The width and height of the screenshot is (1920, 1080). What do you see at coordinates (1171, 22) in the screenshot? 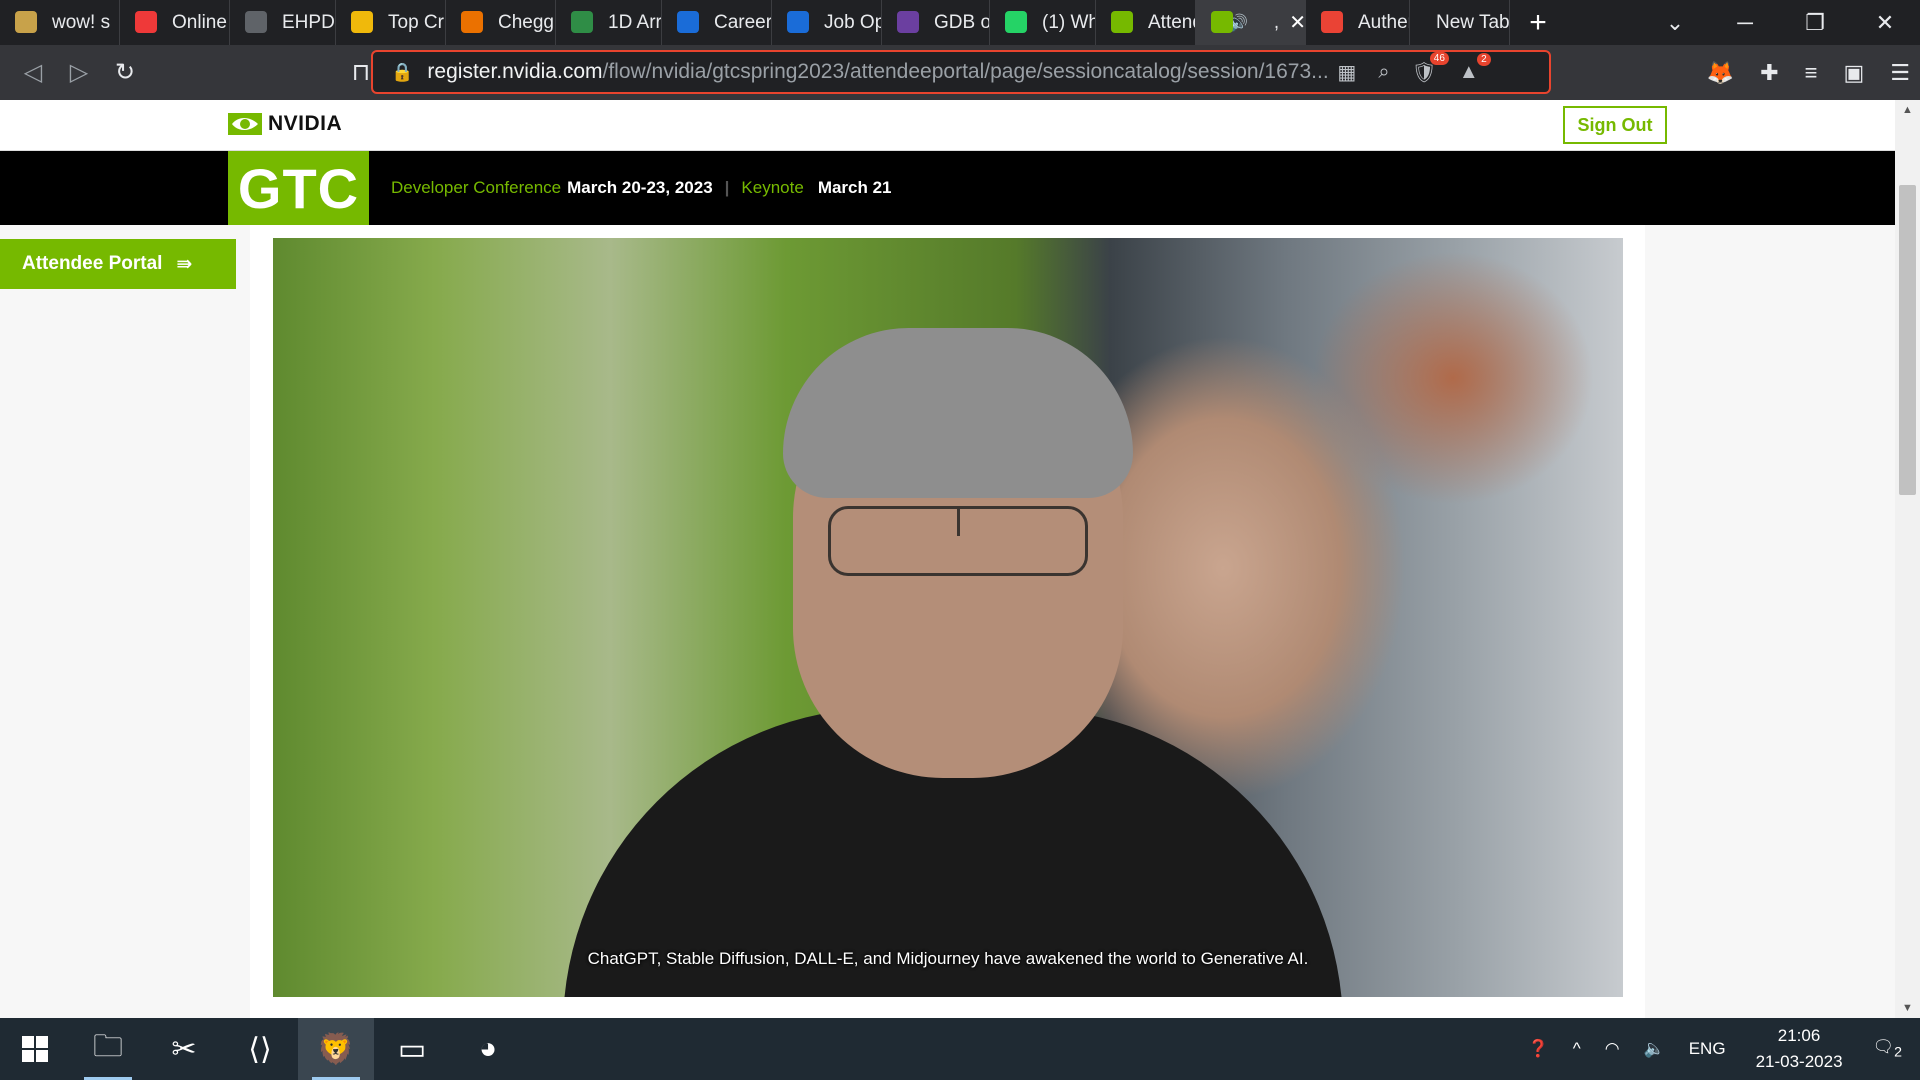
I see `tab-label: Attend` at bounding box center [1171, 22].